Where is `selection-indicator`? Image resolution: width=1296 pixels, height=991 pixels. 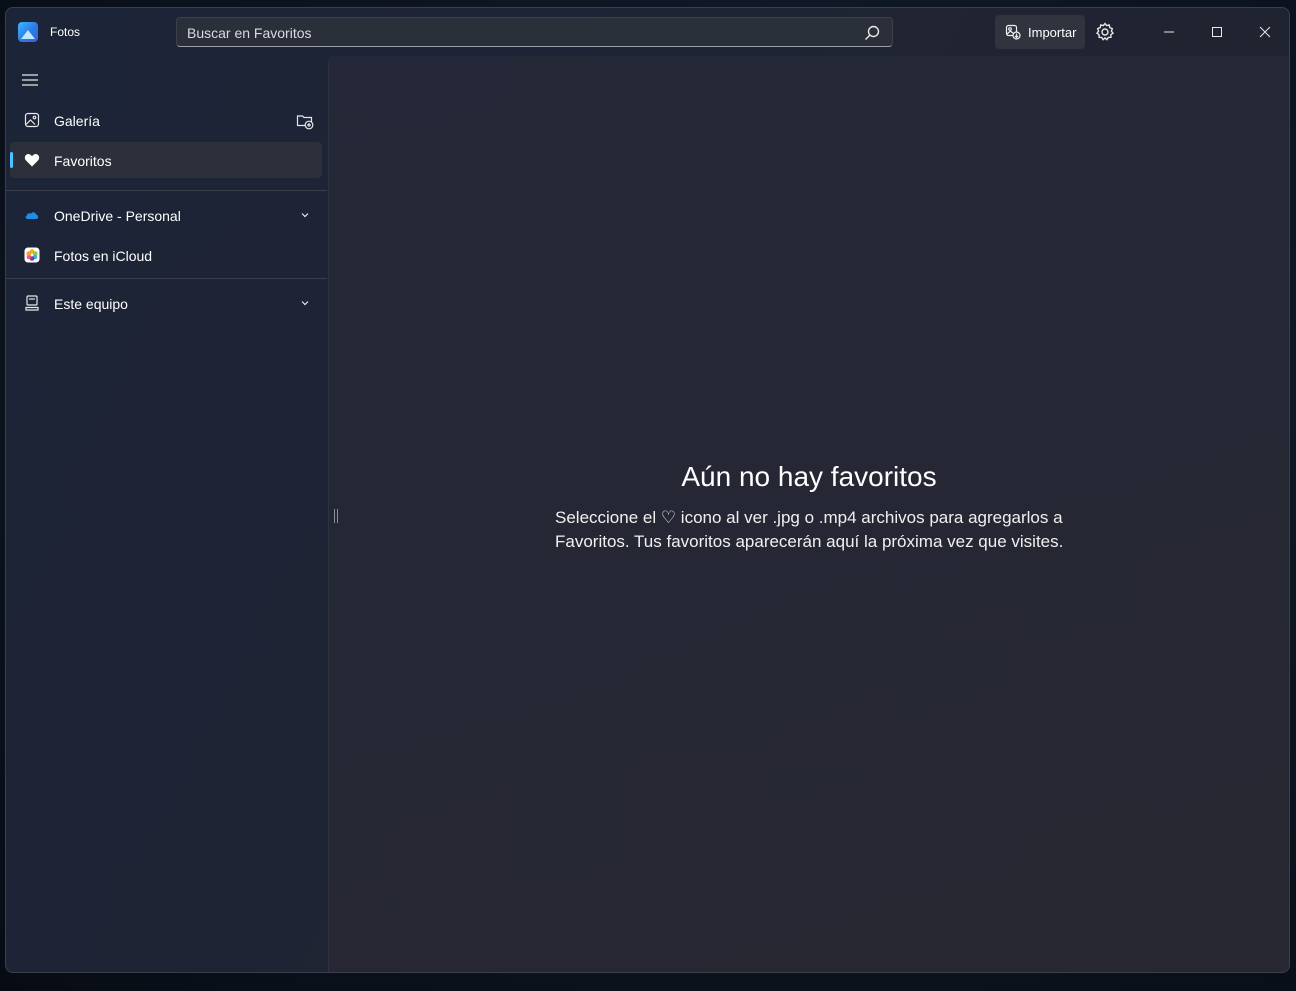 selection-indicator is located at coordinates (11, 160).